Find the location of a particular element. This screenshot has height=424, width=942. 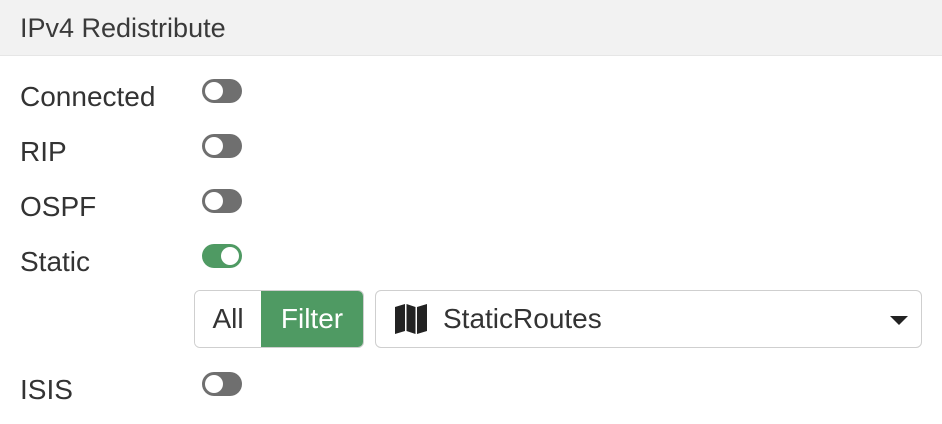

static-label: Static is located at coordinates (55, 261).